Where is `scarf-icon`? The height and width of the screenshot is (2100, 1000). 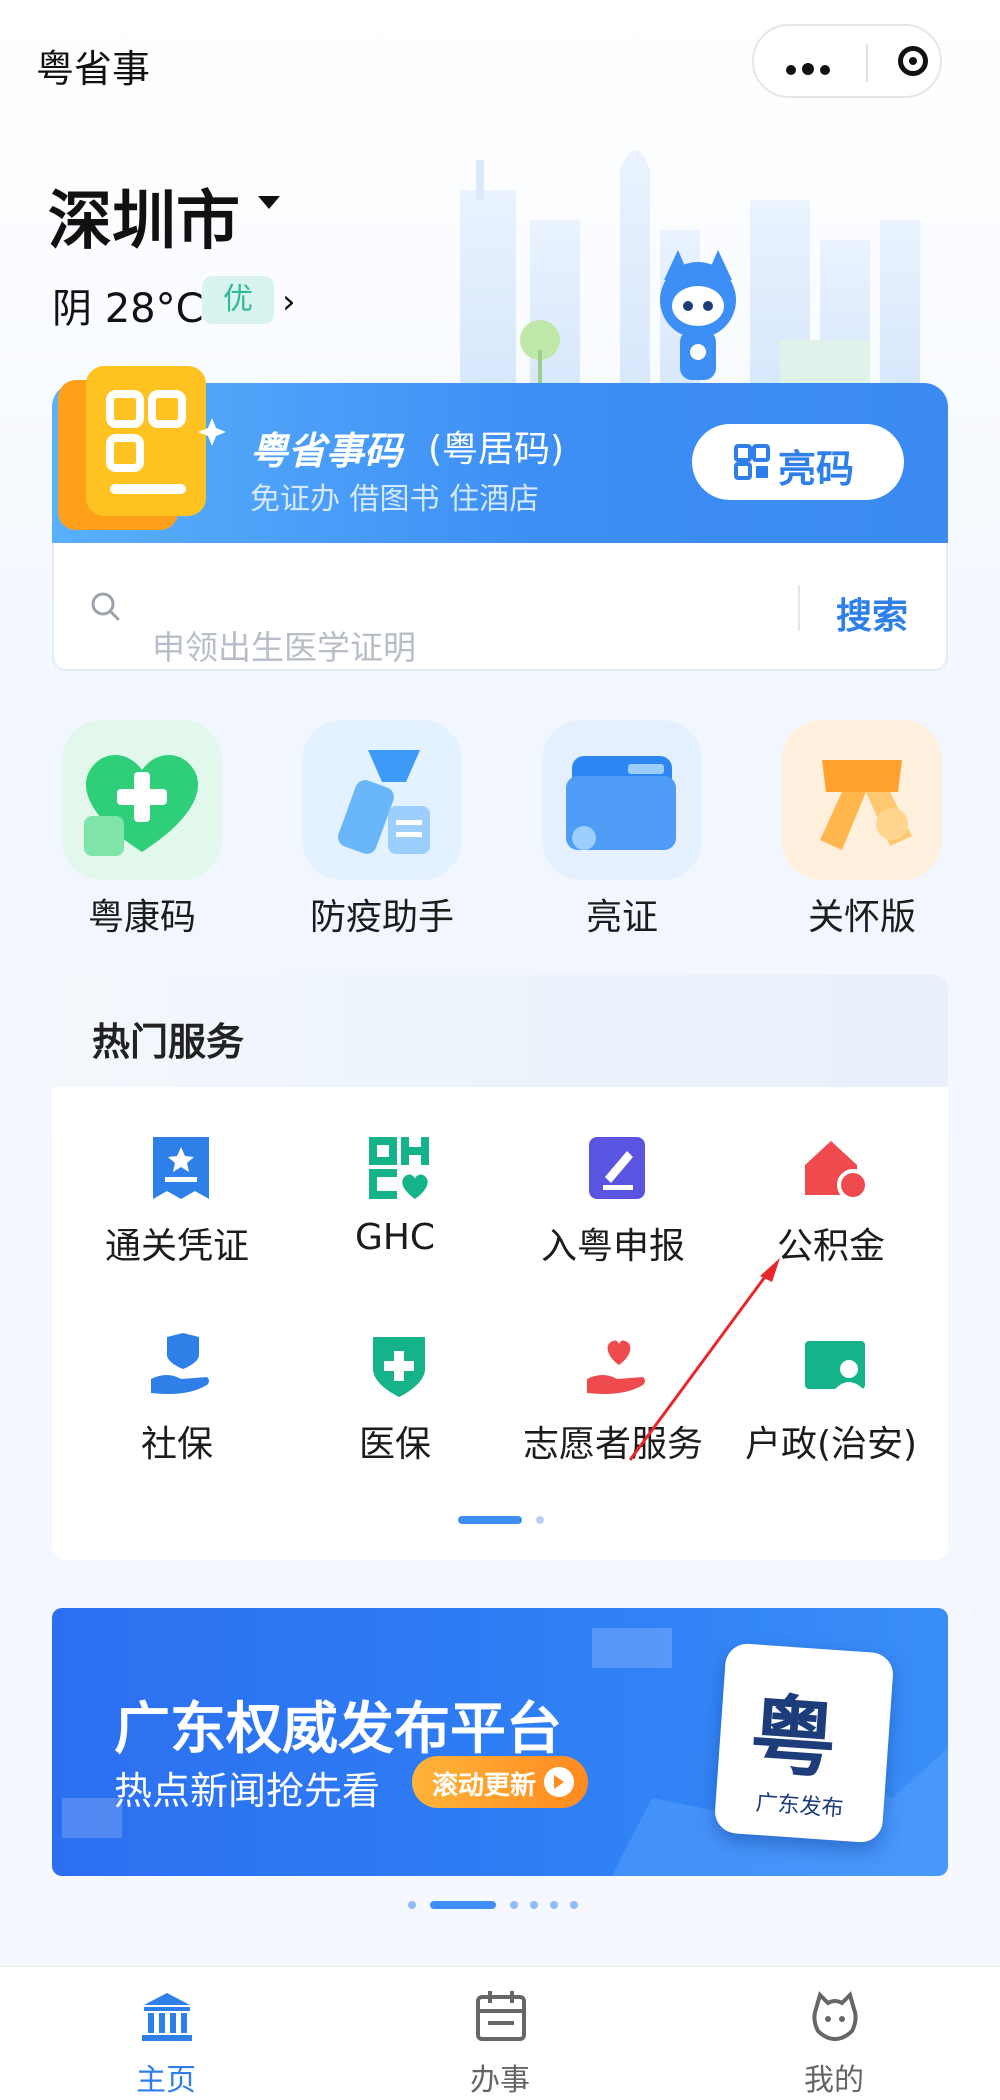
scarf-icon is located at coordinates (862, 800).